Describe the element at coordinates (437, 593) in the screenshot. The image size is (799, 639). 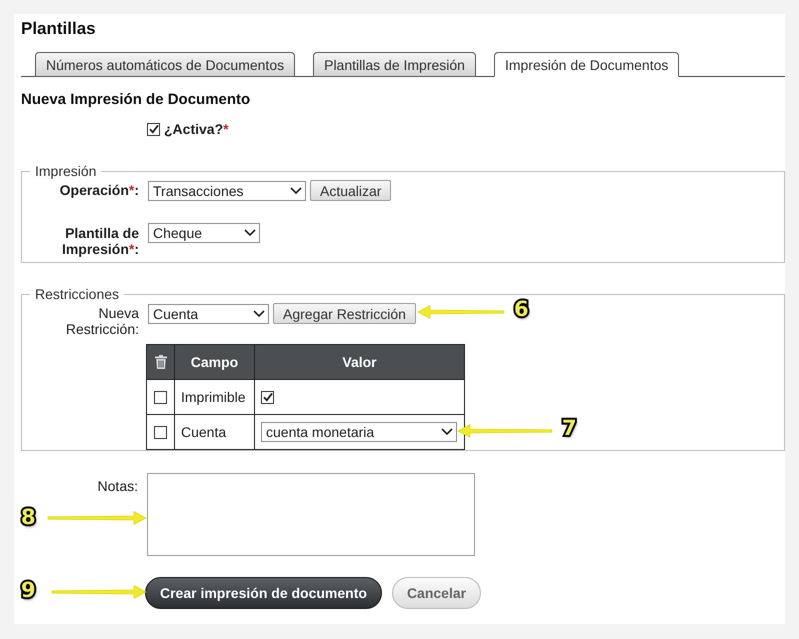
I see `cancel-button: Cancelar` at that location.